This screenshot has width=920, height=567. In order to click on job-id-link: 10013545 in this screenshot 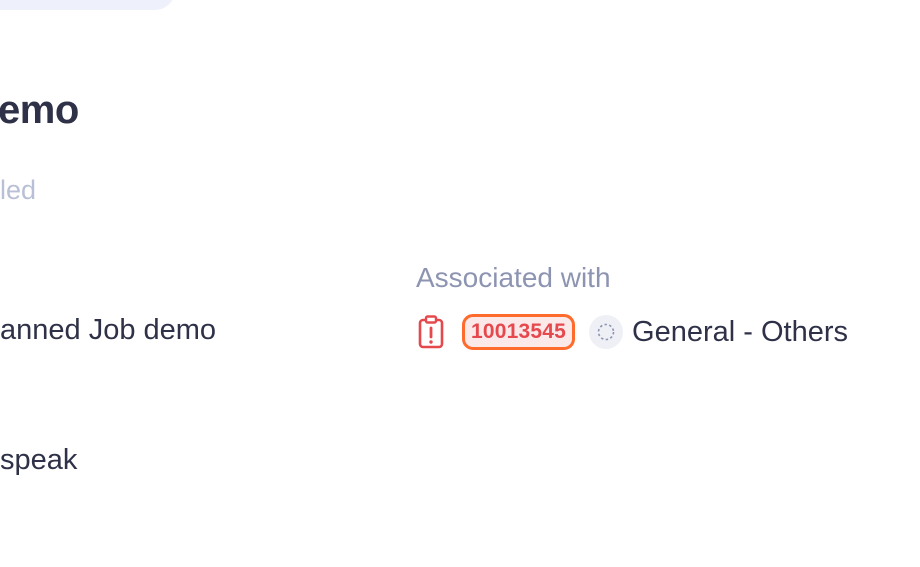, I will do `click(519, 332)`.